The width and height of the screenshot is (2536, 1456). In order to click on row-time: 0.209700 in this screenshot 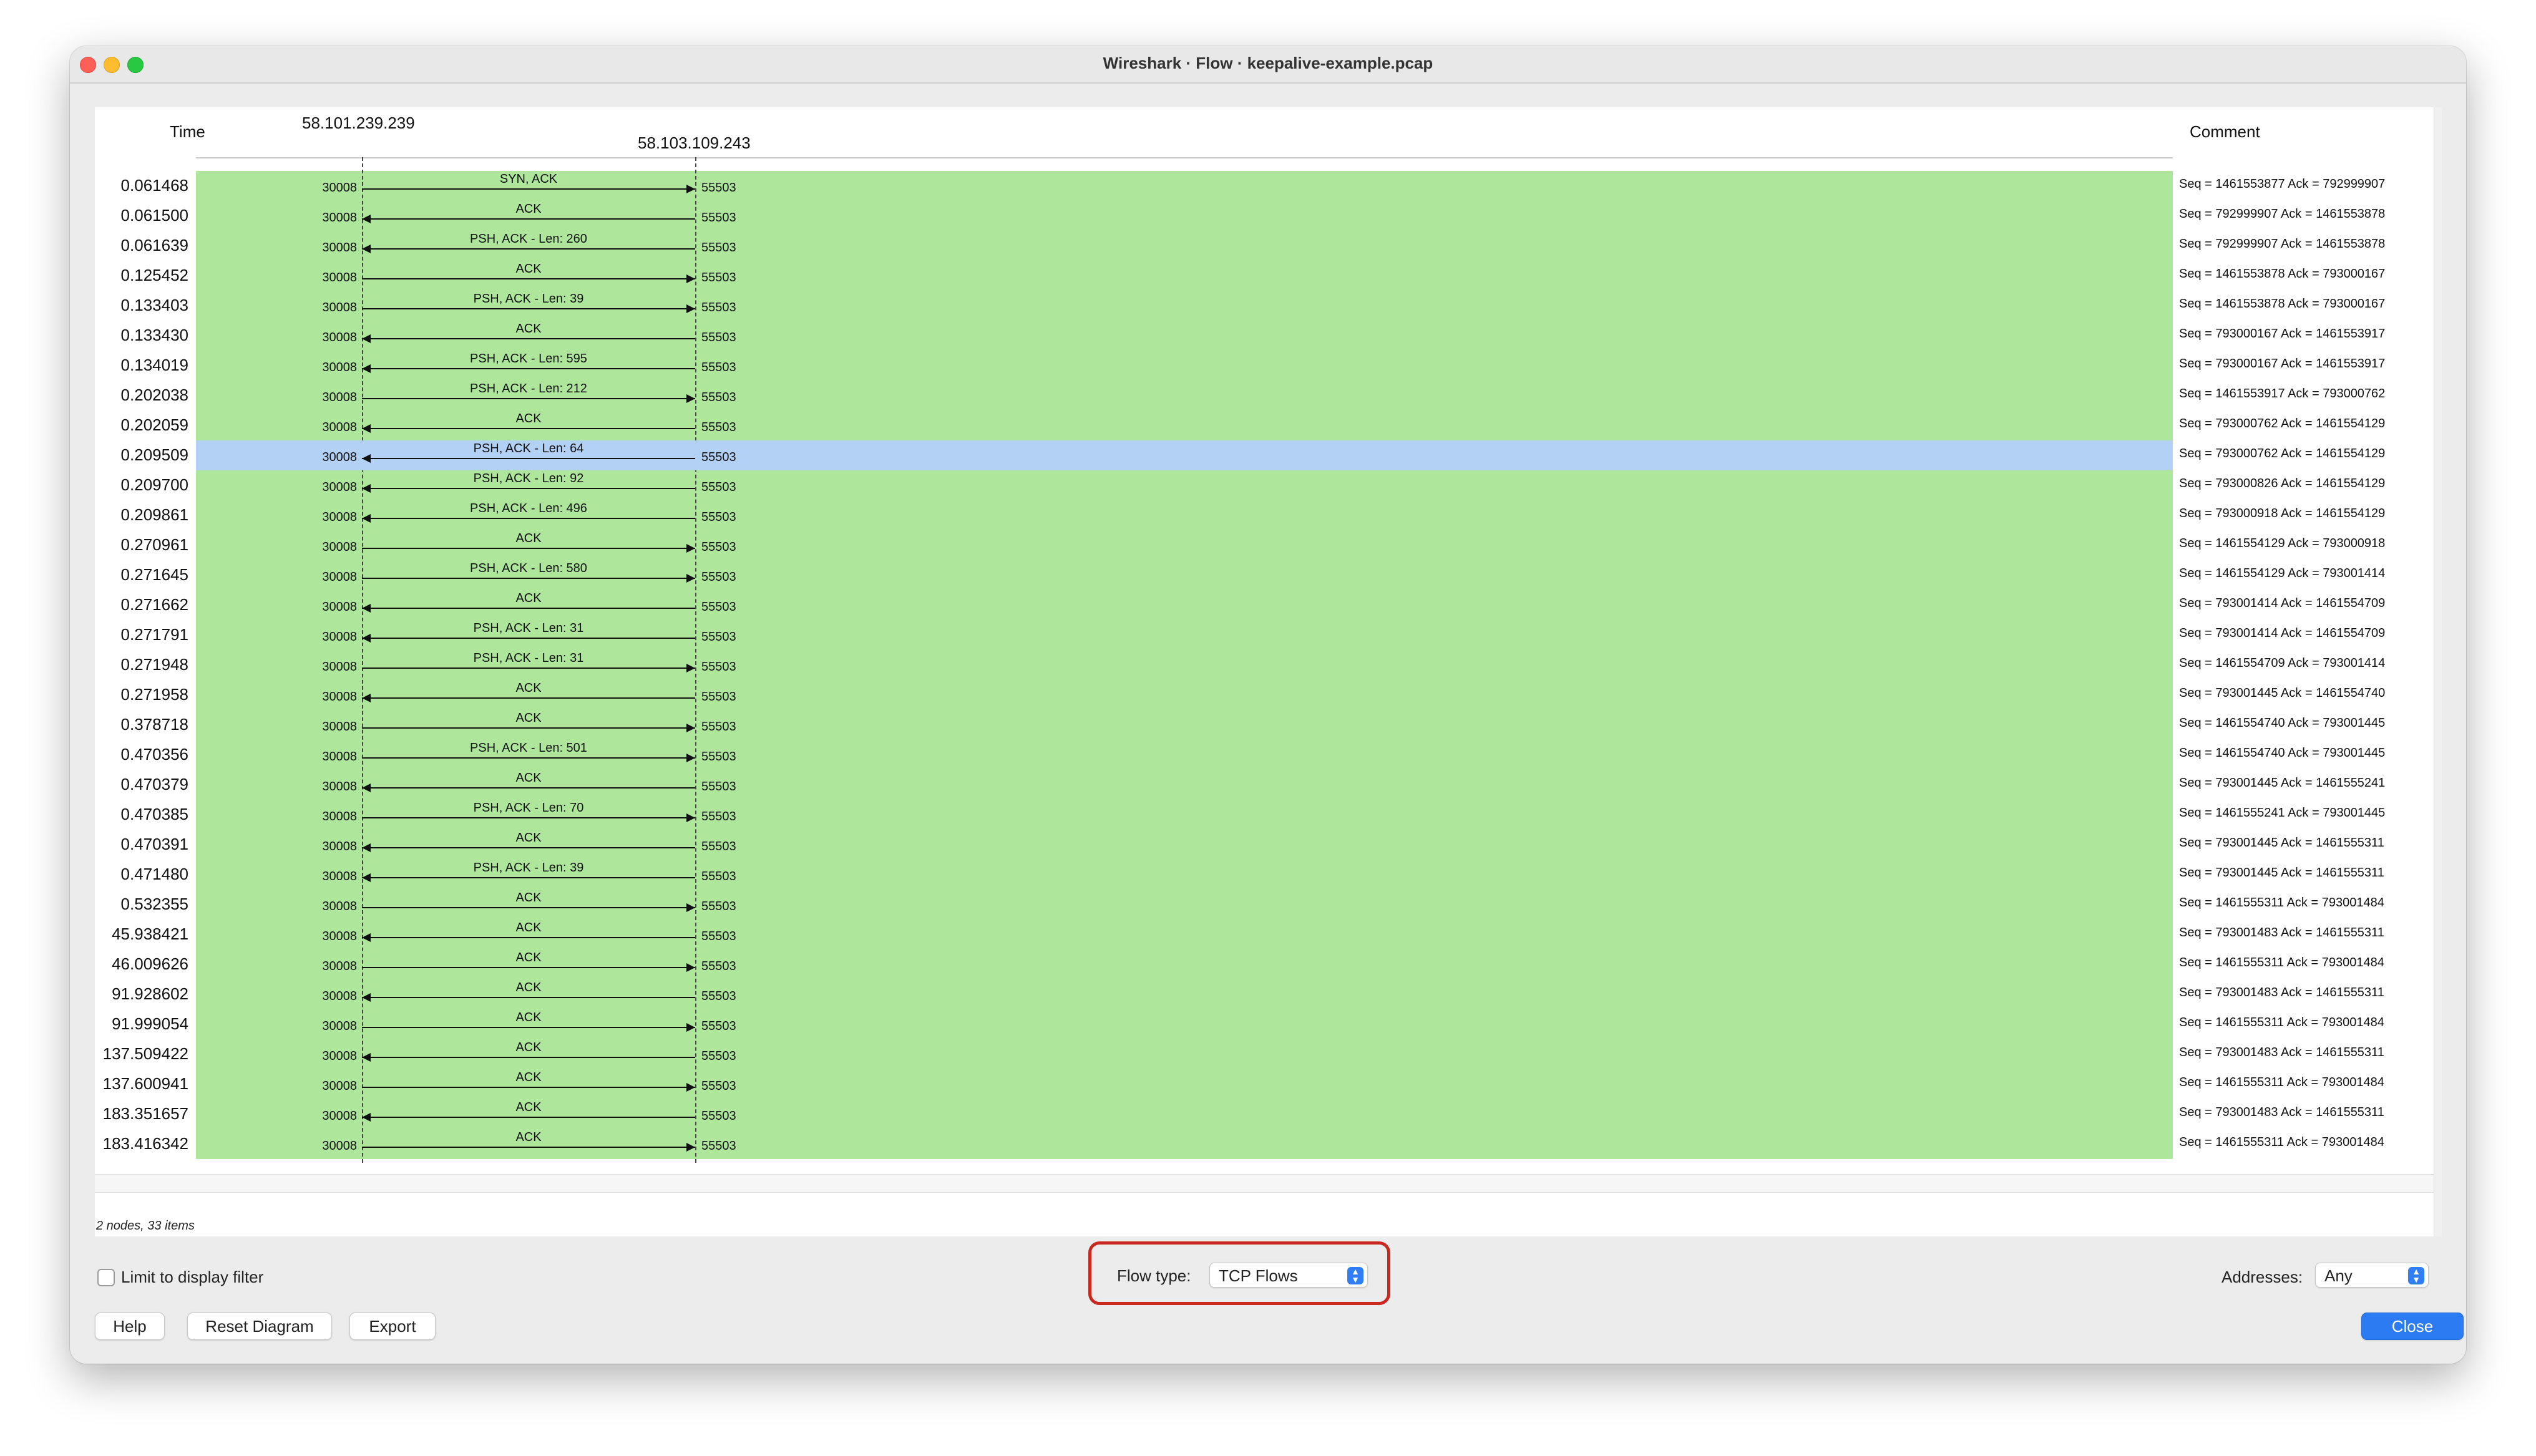, I will do `click(154, 484)`.